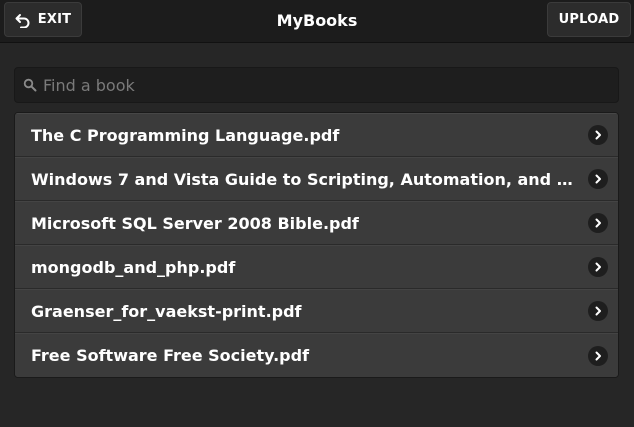  I want to click on top-bar: EXIT MyBooks UPLOAD, so click(317, 21).